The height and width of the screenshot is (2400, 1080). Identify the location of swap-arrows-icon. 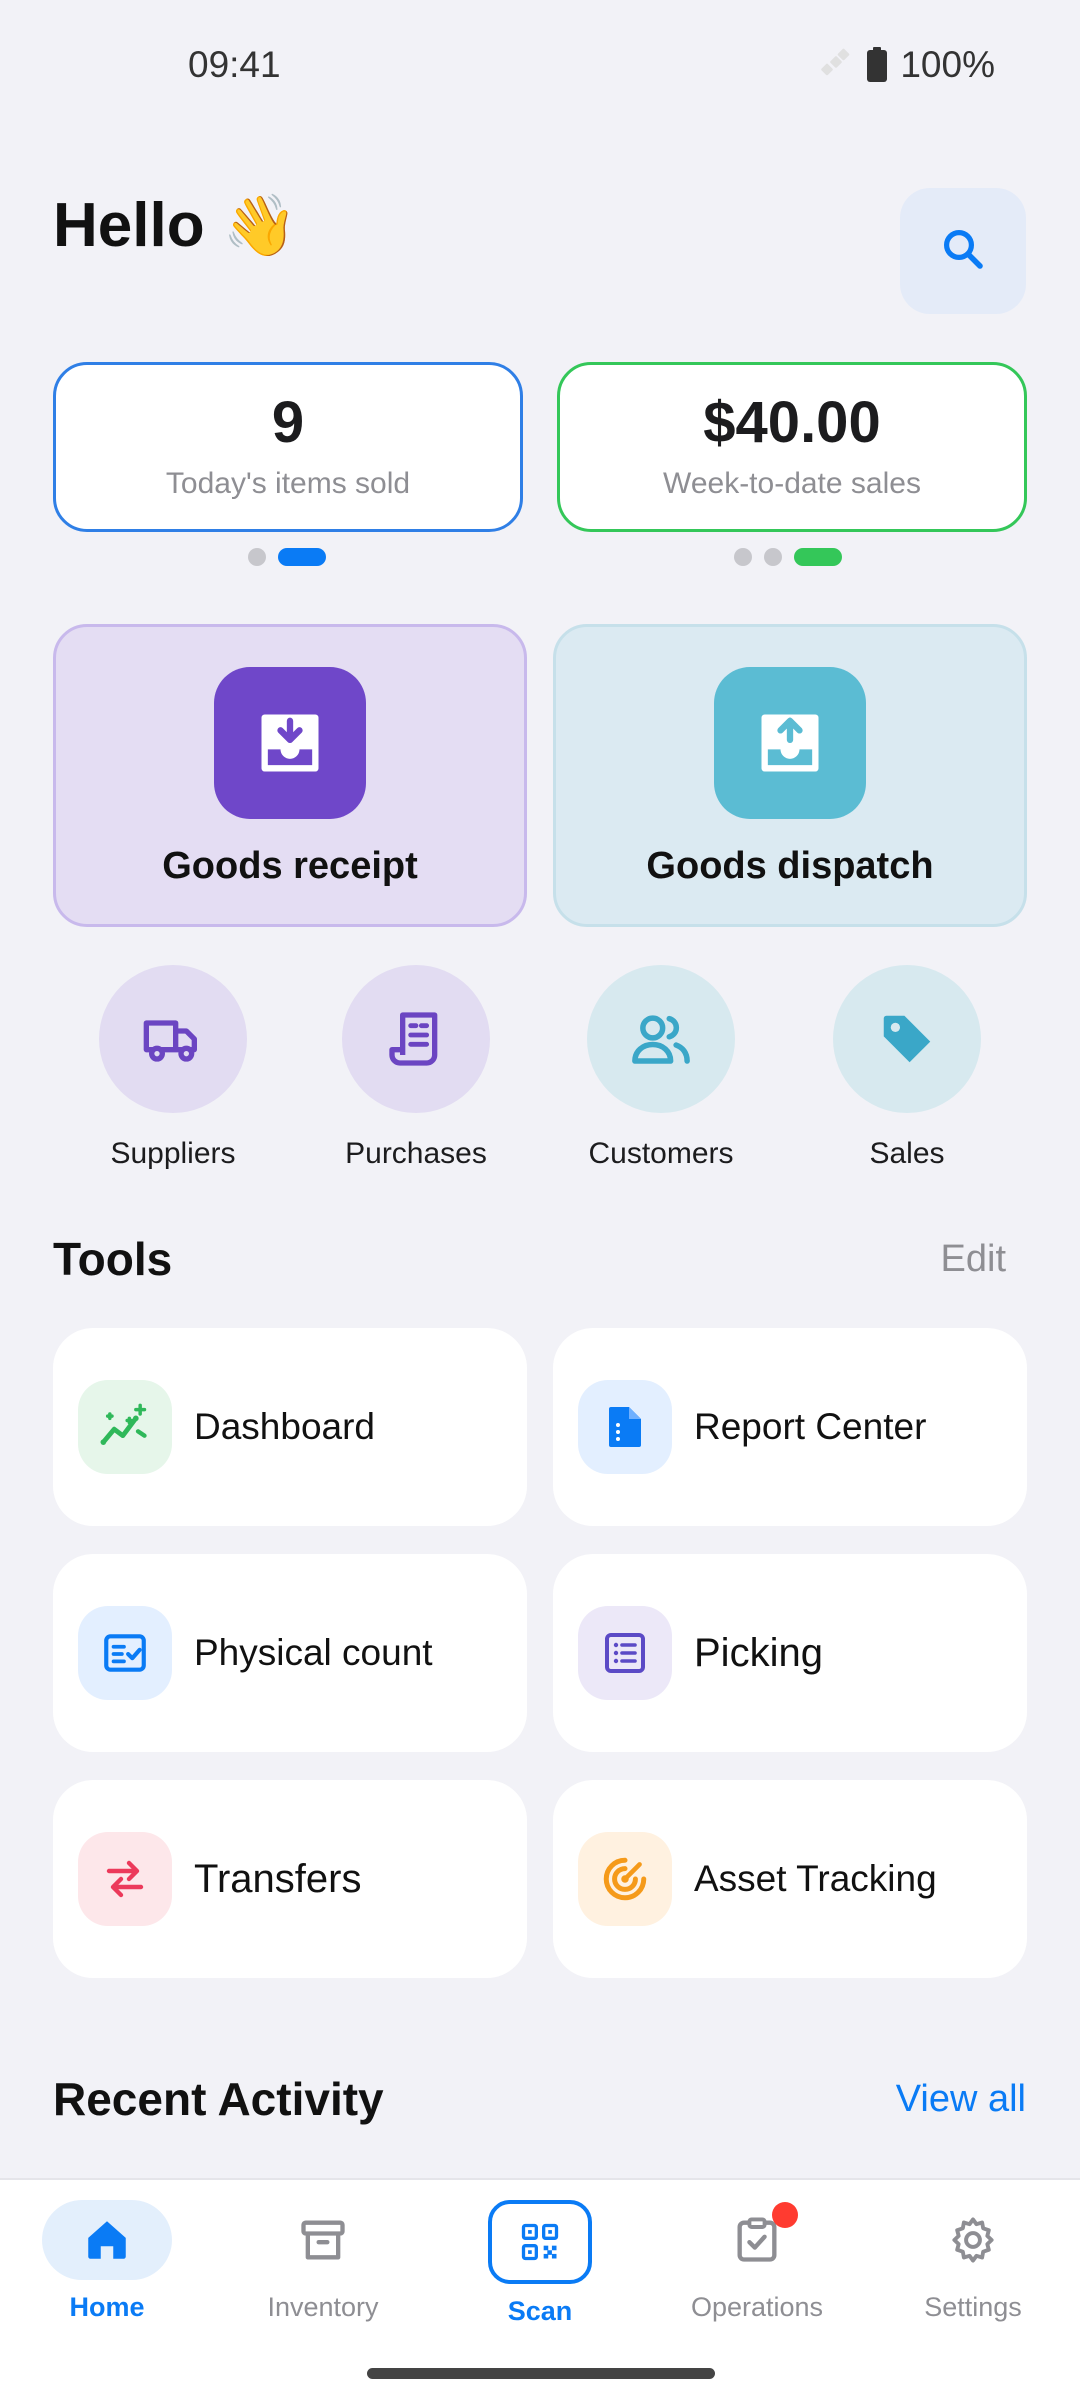
(125, 1879).